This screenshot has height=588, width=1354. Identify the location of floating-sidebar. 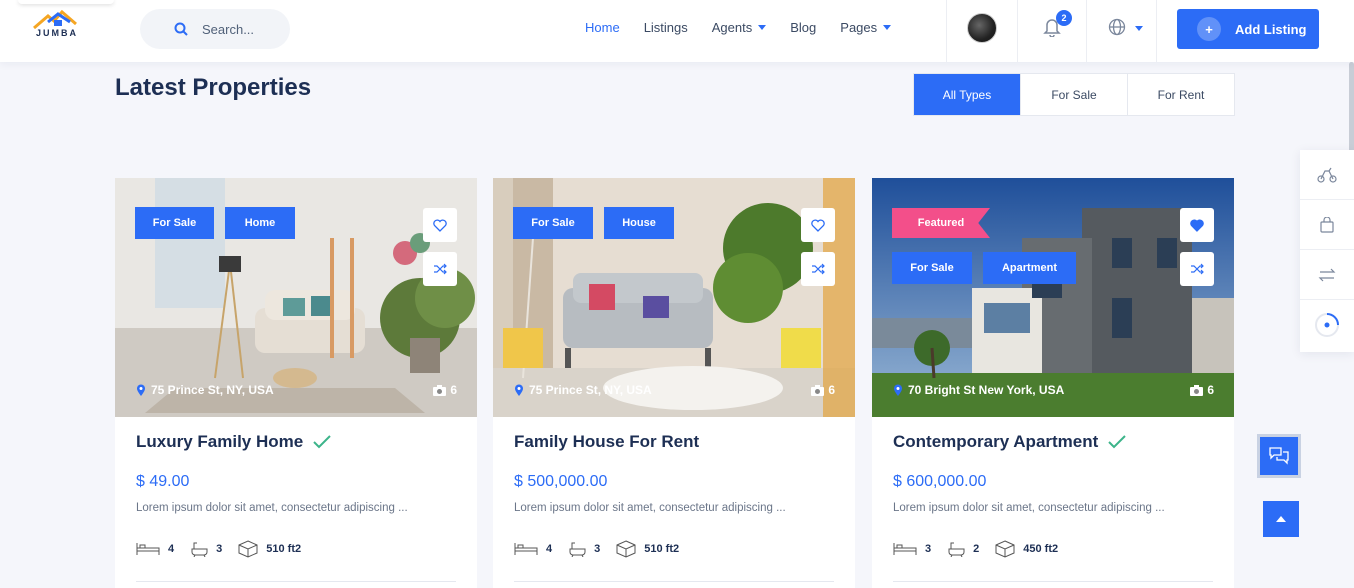
(1327, 251).